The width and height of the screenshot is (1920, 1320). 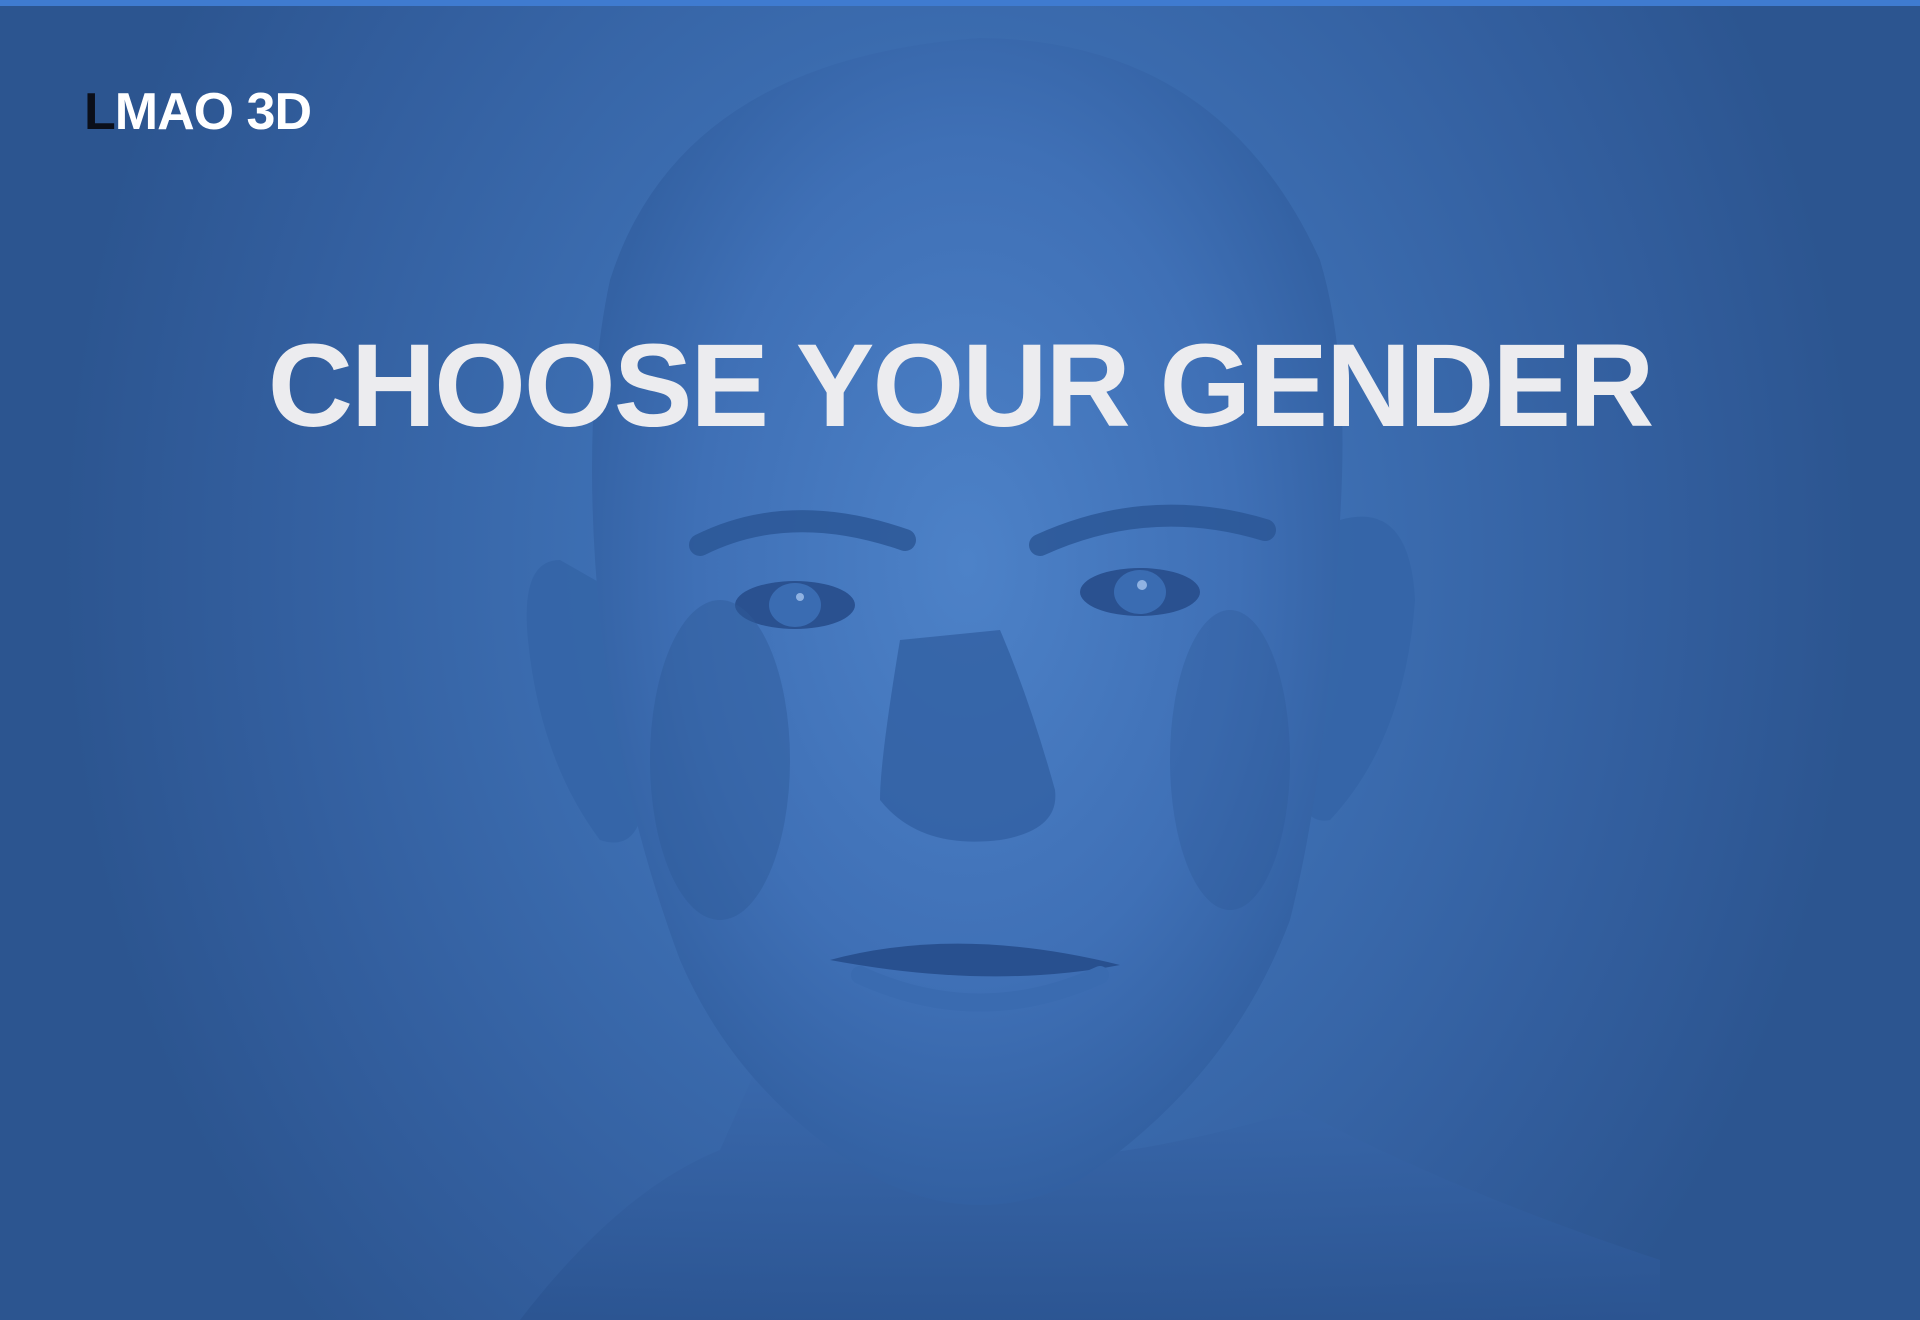 I want to click on page-title: CHOOSE YOUR GENDER, so click(x=961, y=386).